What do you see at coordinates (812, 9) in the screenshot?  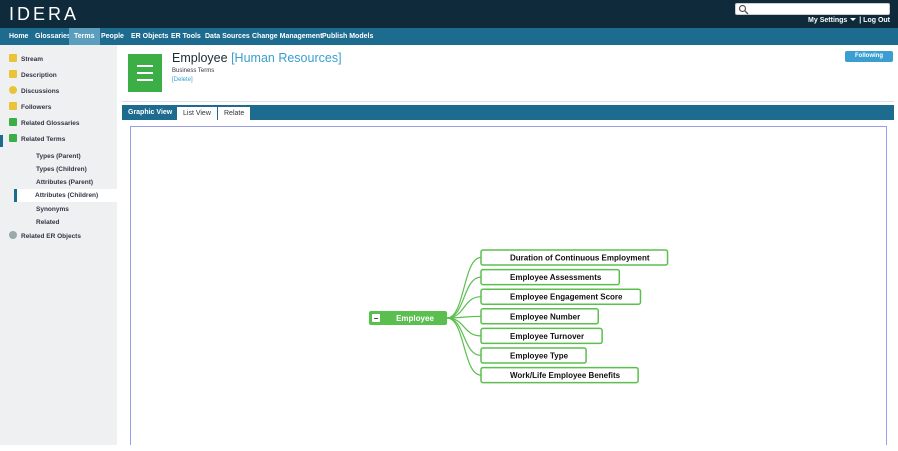 I see `search-input` at bounding box center [812, 9].